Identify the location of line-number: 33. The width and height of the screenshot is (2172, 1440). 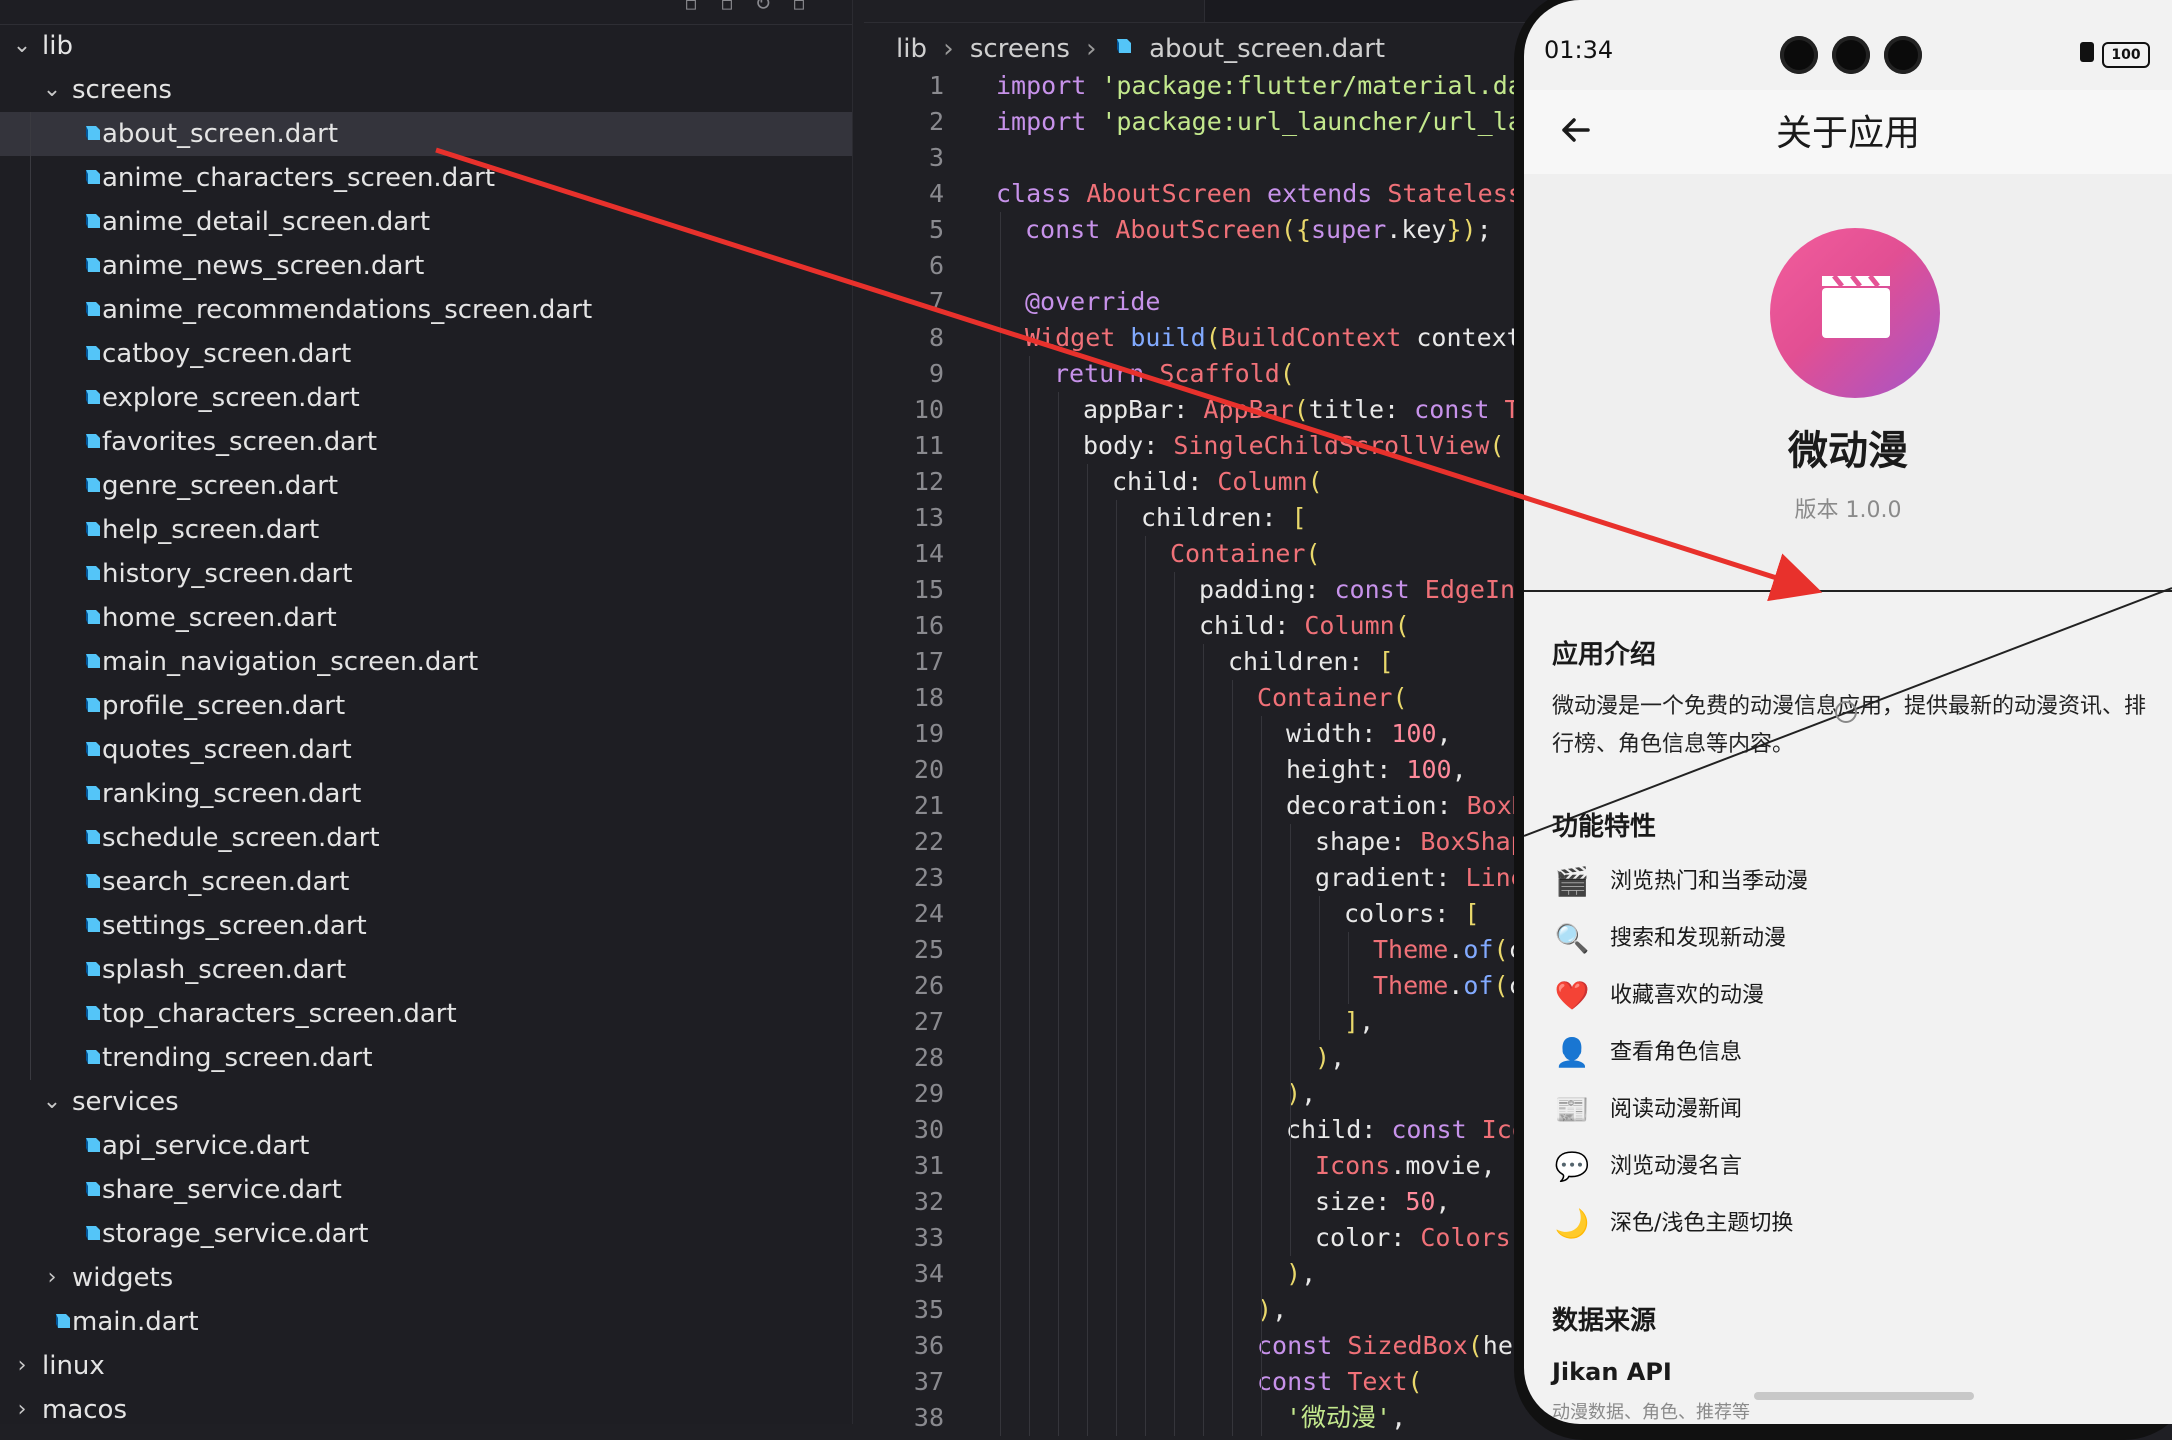
(904, 1238).